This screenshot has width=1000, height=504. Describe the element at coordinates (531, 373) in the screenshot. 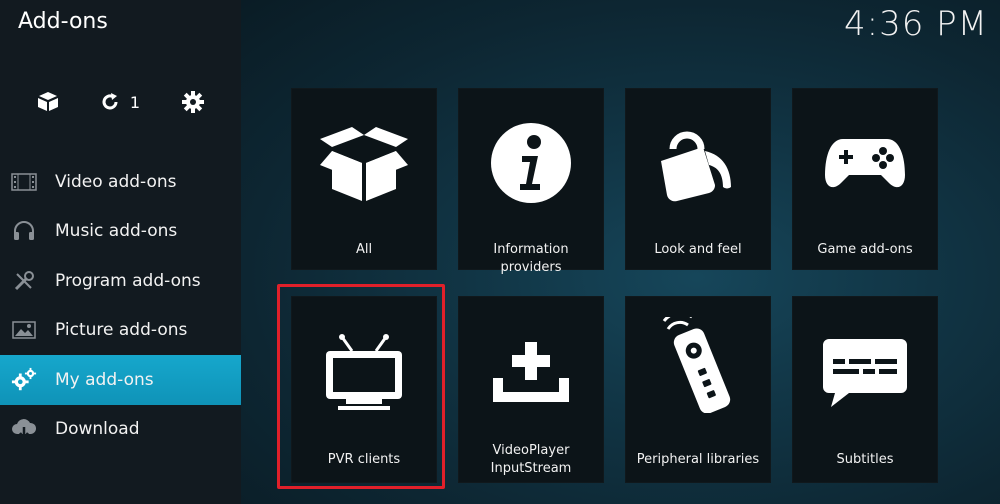

I see `input-tray-icon` at that location.